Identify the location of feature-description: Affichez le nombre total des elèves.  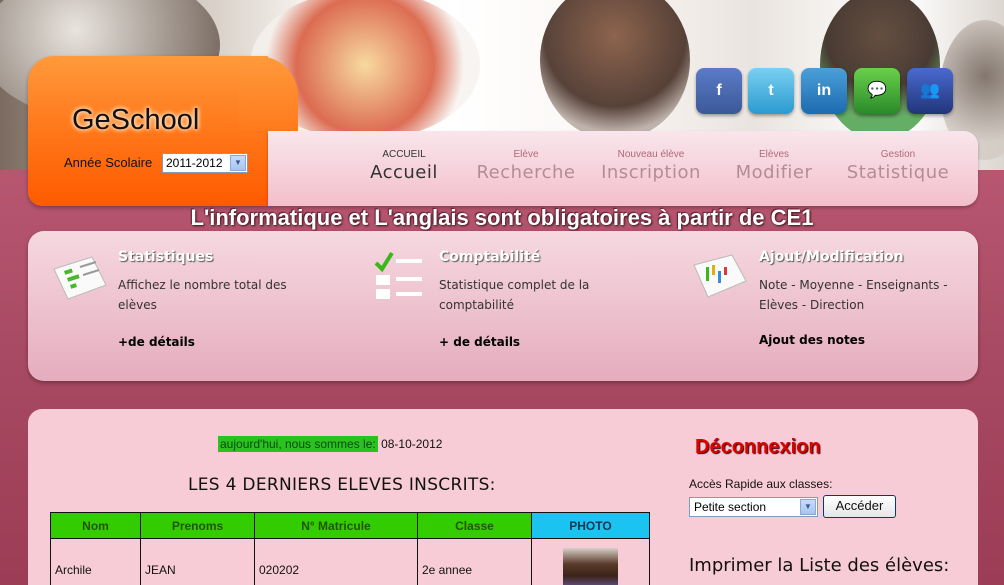
(202, 295).